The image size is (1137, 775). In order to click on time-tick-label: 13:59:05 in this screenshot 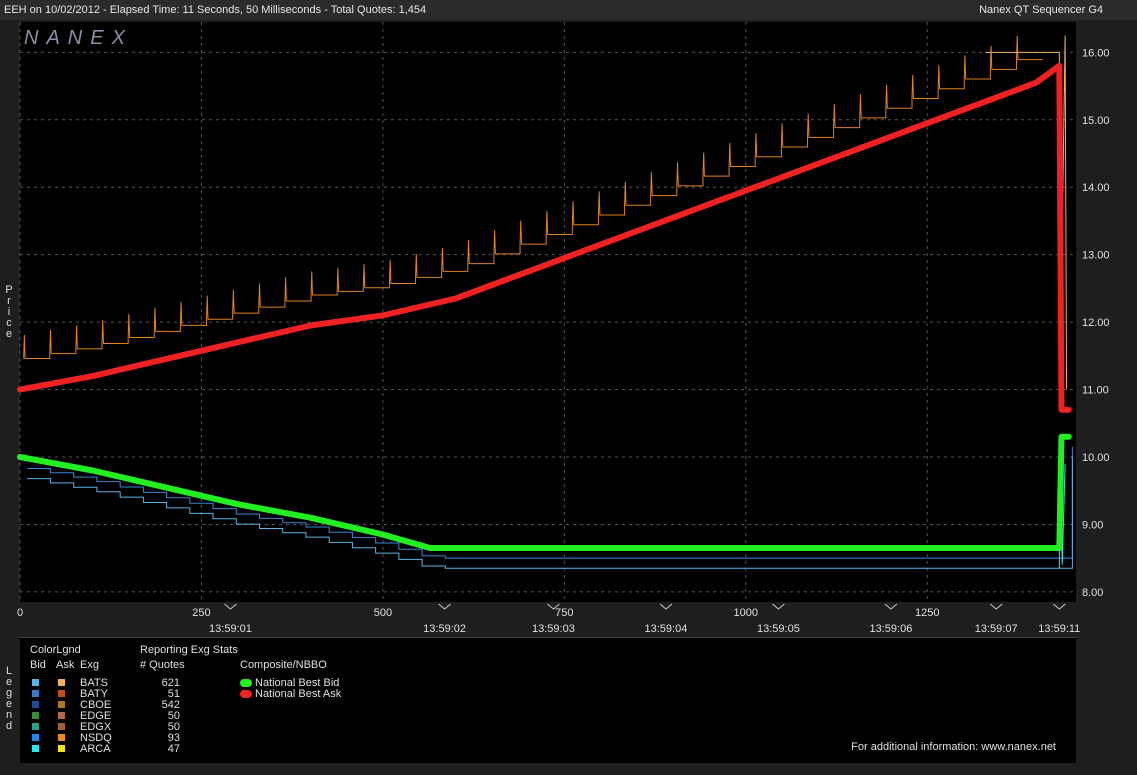, I will do `click(778, 629)`.